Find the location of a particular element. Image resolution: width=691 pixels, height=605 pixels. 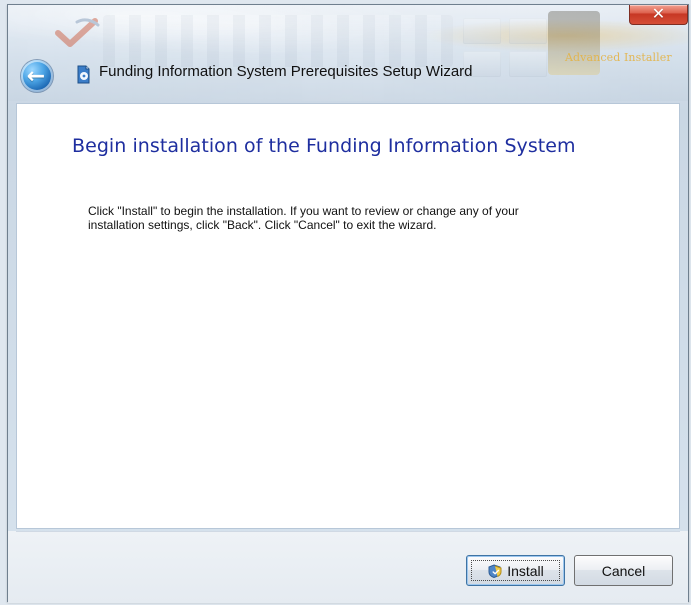

footer-separator is located at coordinates (348, 531).